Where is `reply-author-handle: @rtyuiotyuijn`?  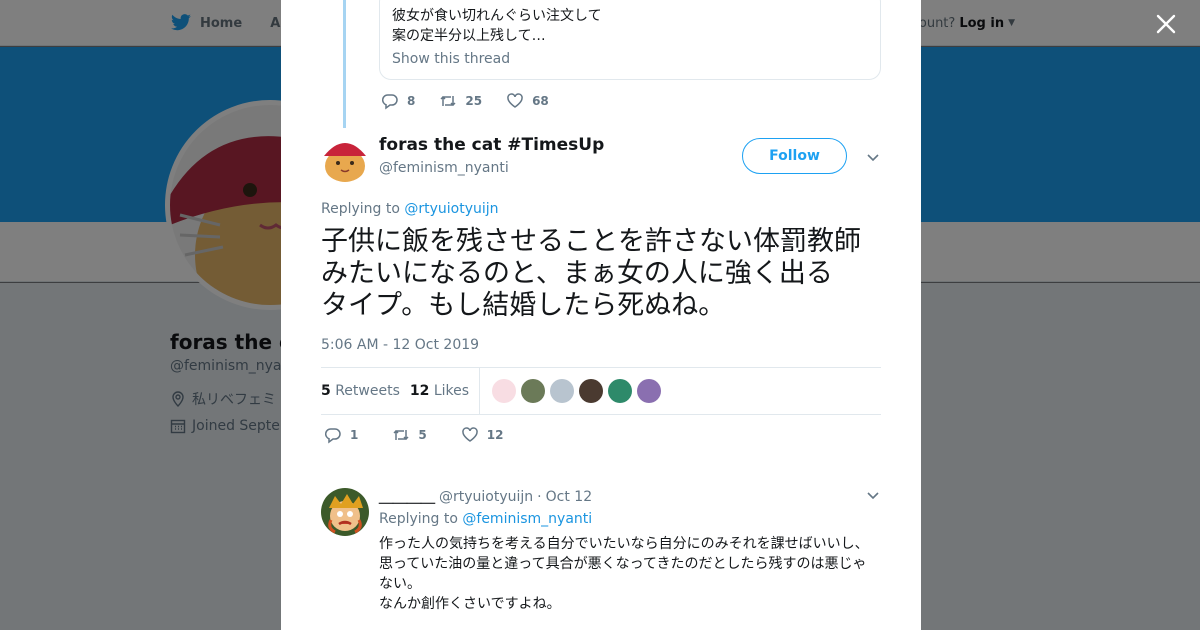
reply-author-handle: @rtyuiotyuijn is located at coordinates (486, 497).